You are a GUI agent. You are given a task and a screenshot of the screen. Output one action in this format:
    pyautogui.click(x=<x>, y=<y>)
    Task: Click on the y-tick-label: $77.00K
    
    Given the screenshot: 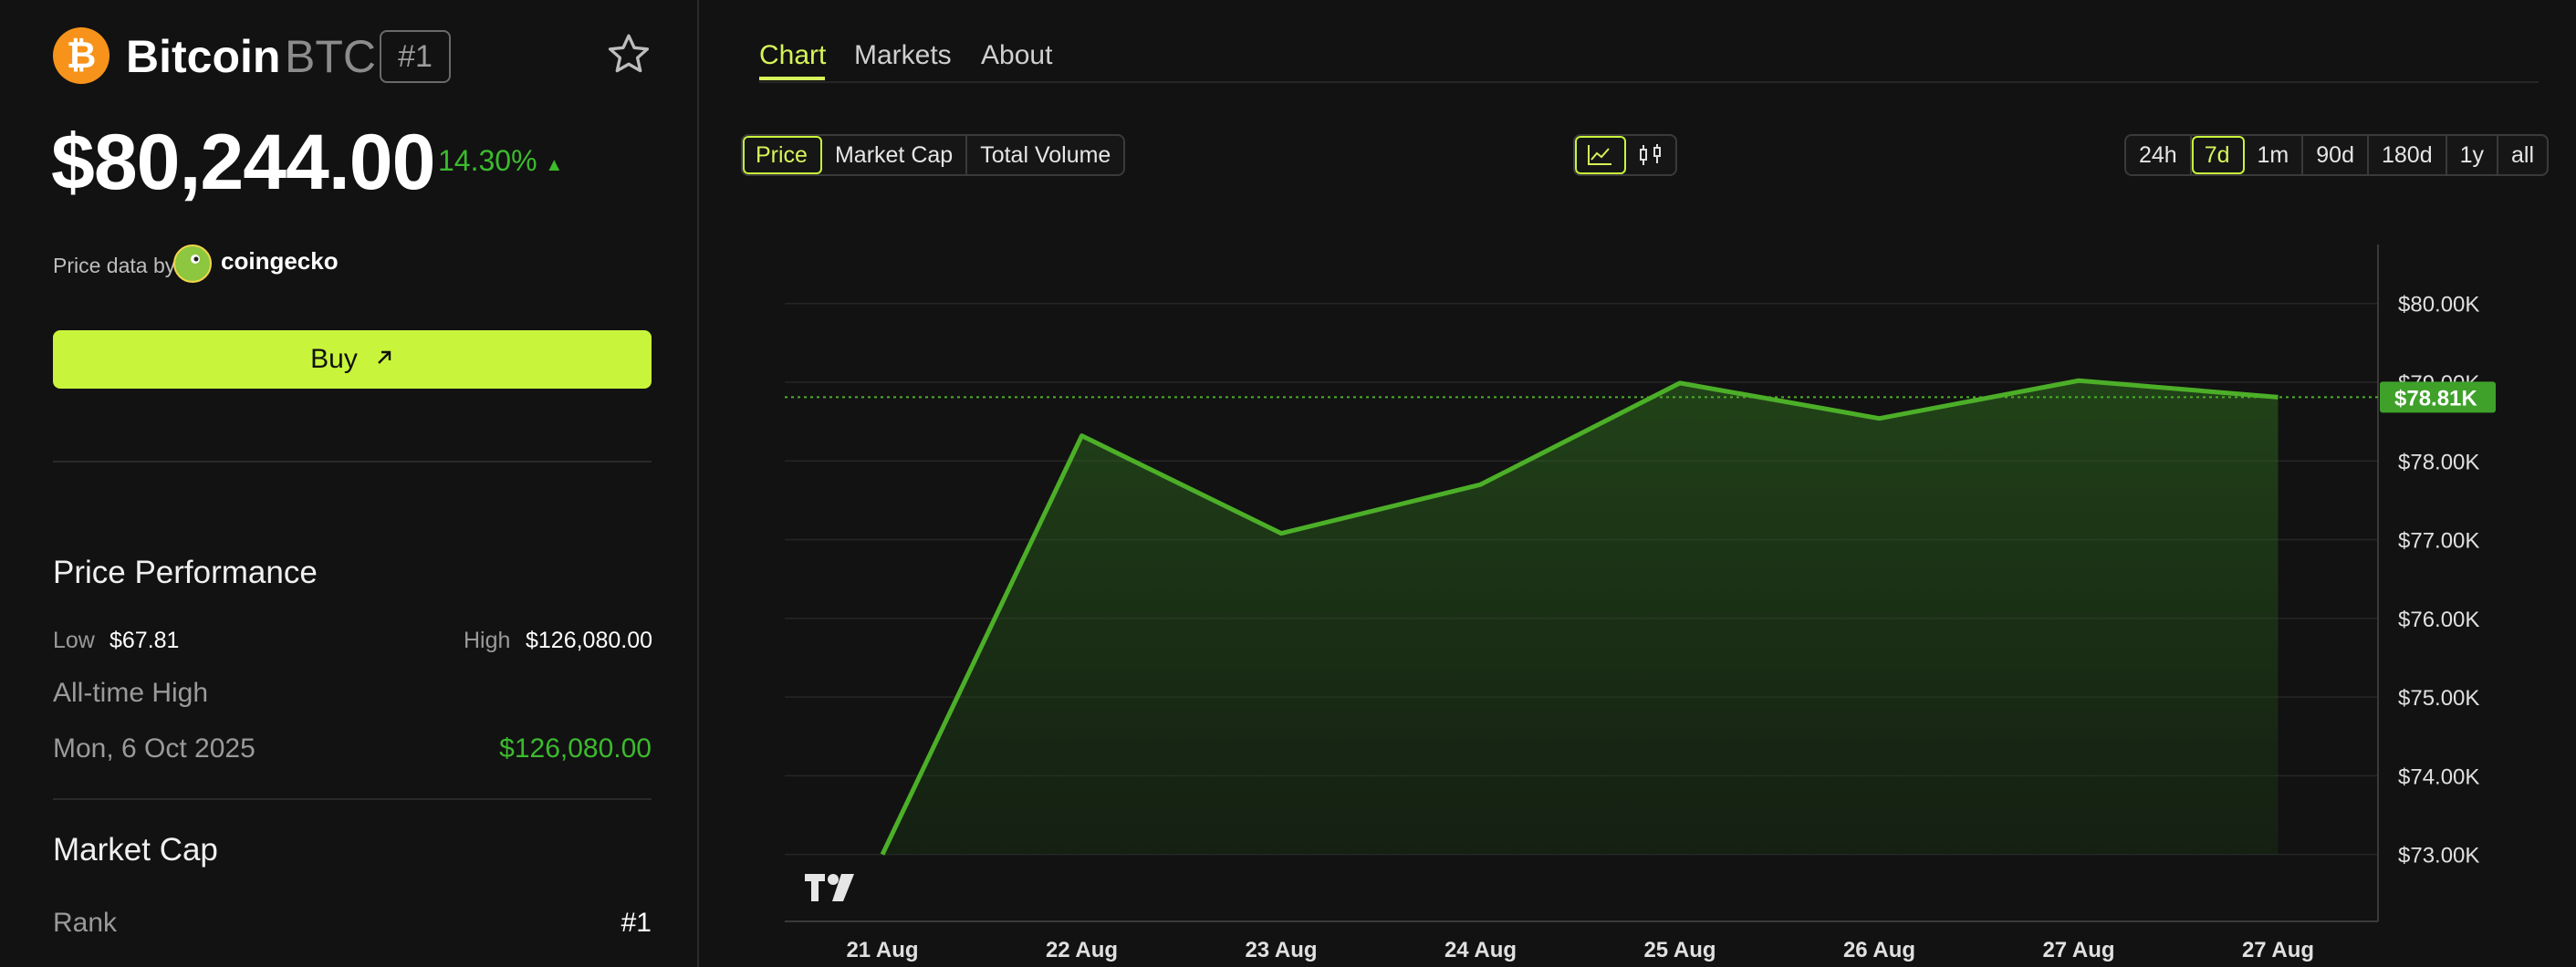 What is the action you would take?
    pyautogui.click(x=2438, y=541)
    